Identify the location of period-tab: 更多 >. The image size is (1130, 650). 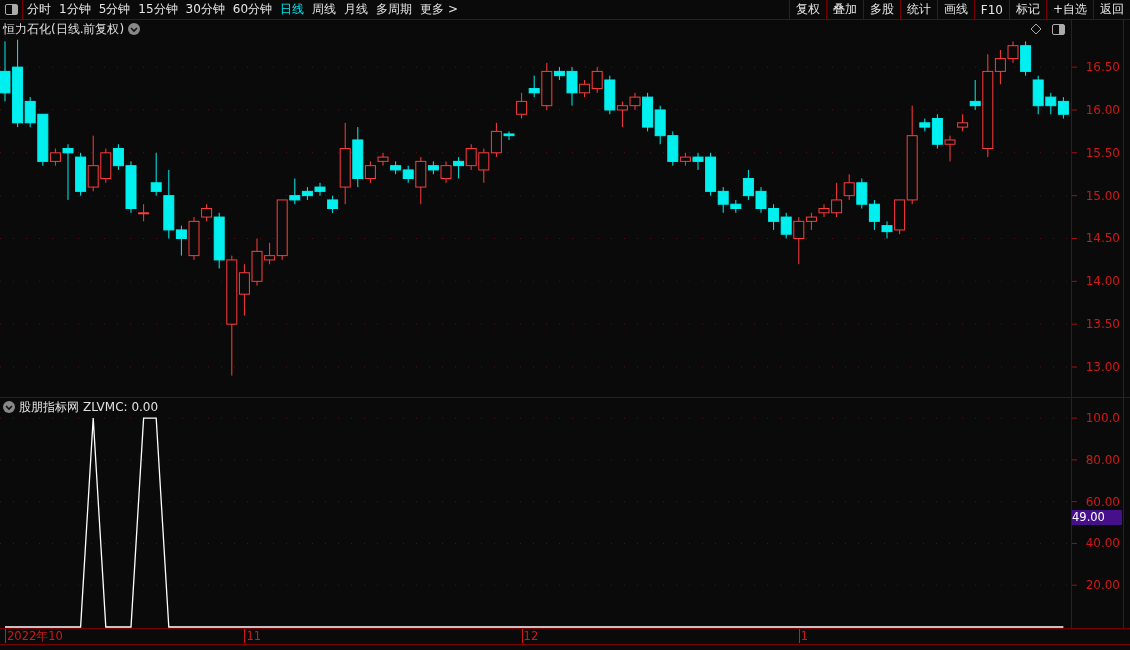
(439, 9).